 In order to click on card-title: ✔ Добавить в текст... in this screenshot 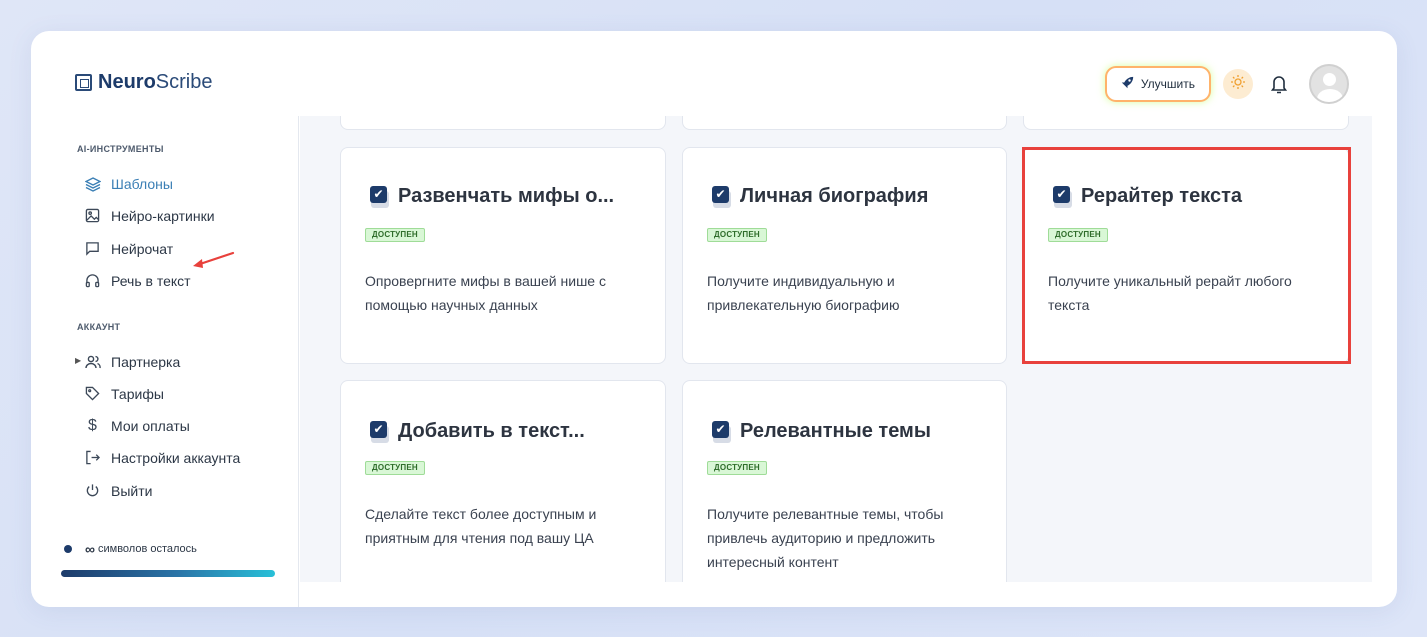, I will do `click(477, 431)`.